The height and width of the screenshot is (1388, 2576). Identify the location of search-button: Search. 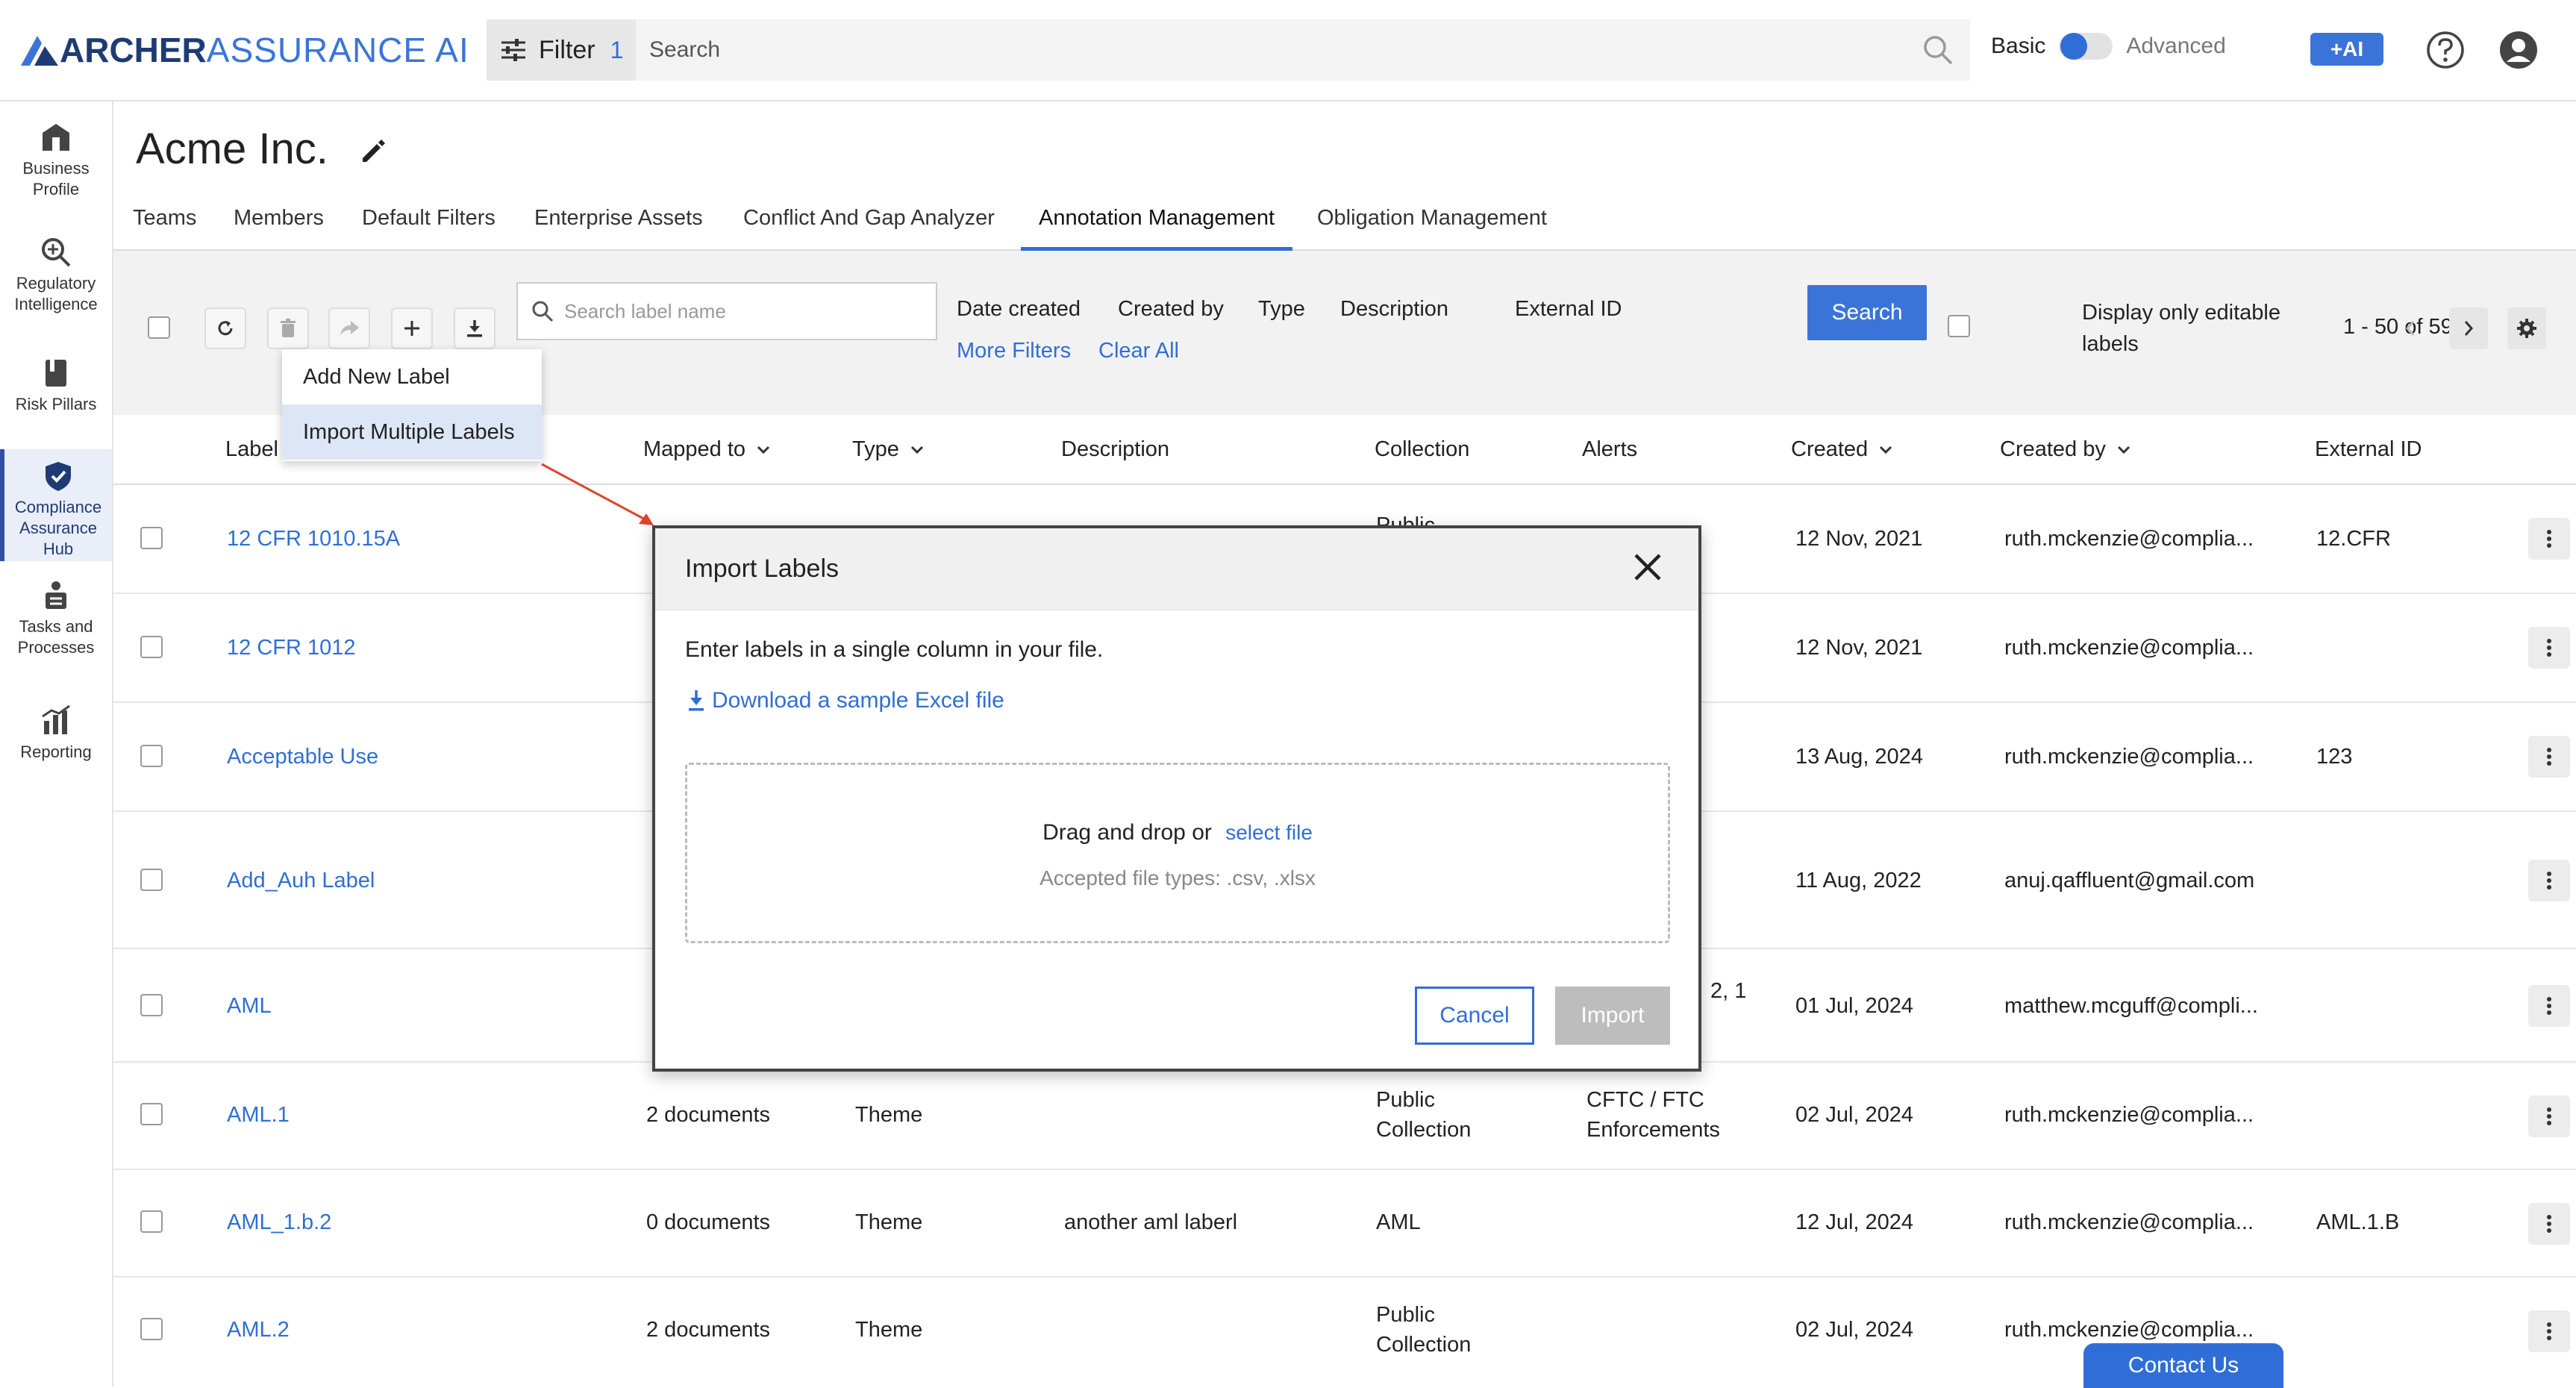
(1867, 312).